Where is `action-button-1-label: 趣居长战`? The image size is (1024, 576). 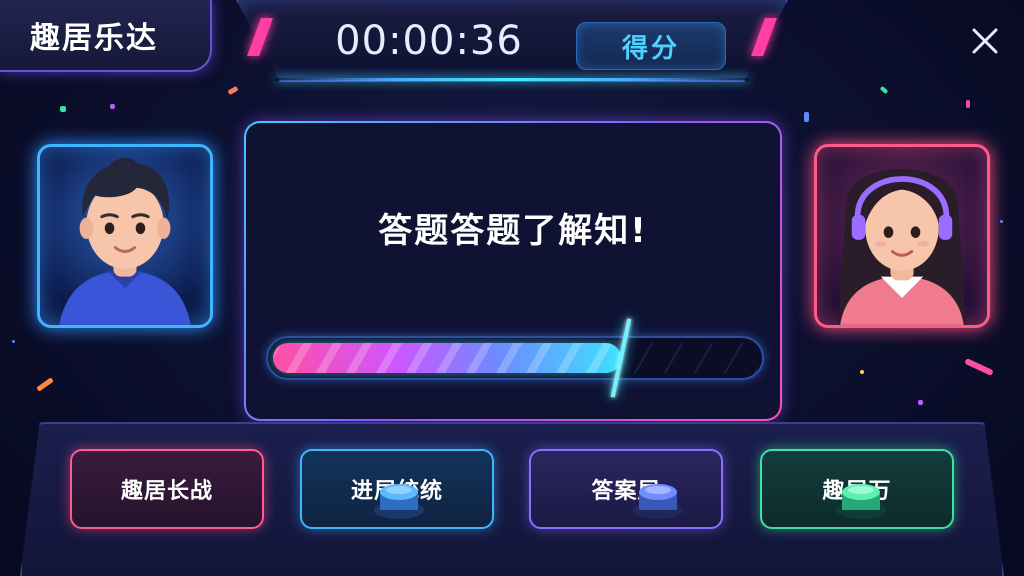 action-button-1-label: 趣居长战 is located at coordinates (166, 491).